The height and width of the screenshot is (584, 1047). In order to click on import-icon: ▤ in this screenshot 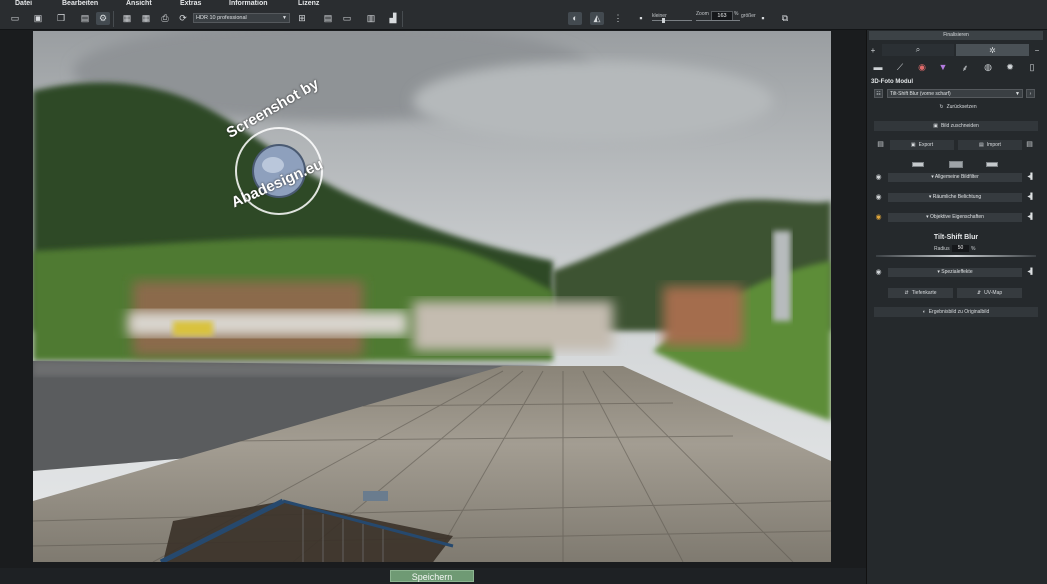, I will do `click(981, 145)`.